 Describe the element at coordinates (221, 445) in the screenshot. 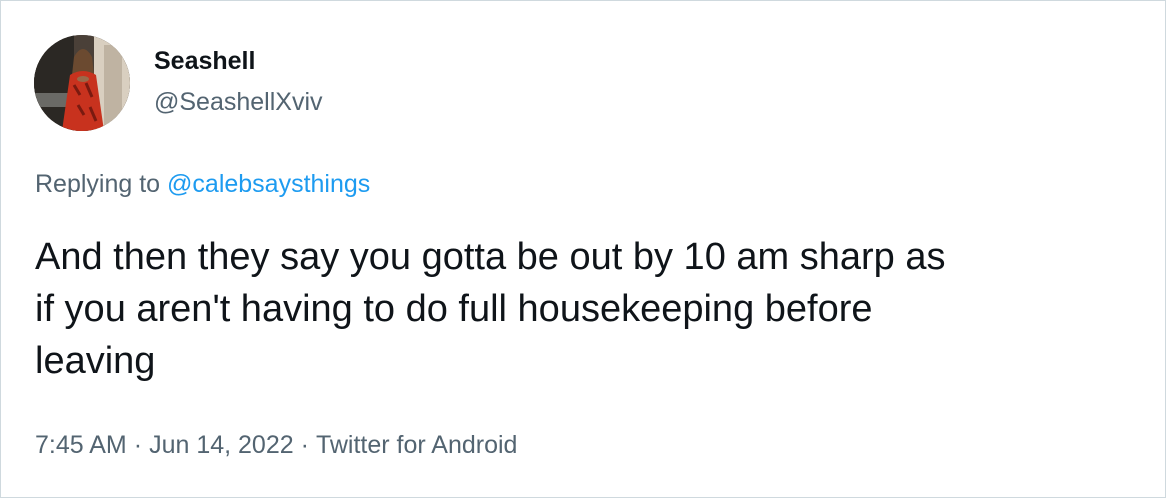

I see `tweet-date: Jun 14, 2022` at that location.